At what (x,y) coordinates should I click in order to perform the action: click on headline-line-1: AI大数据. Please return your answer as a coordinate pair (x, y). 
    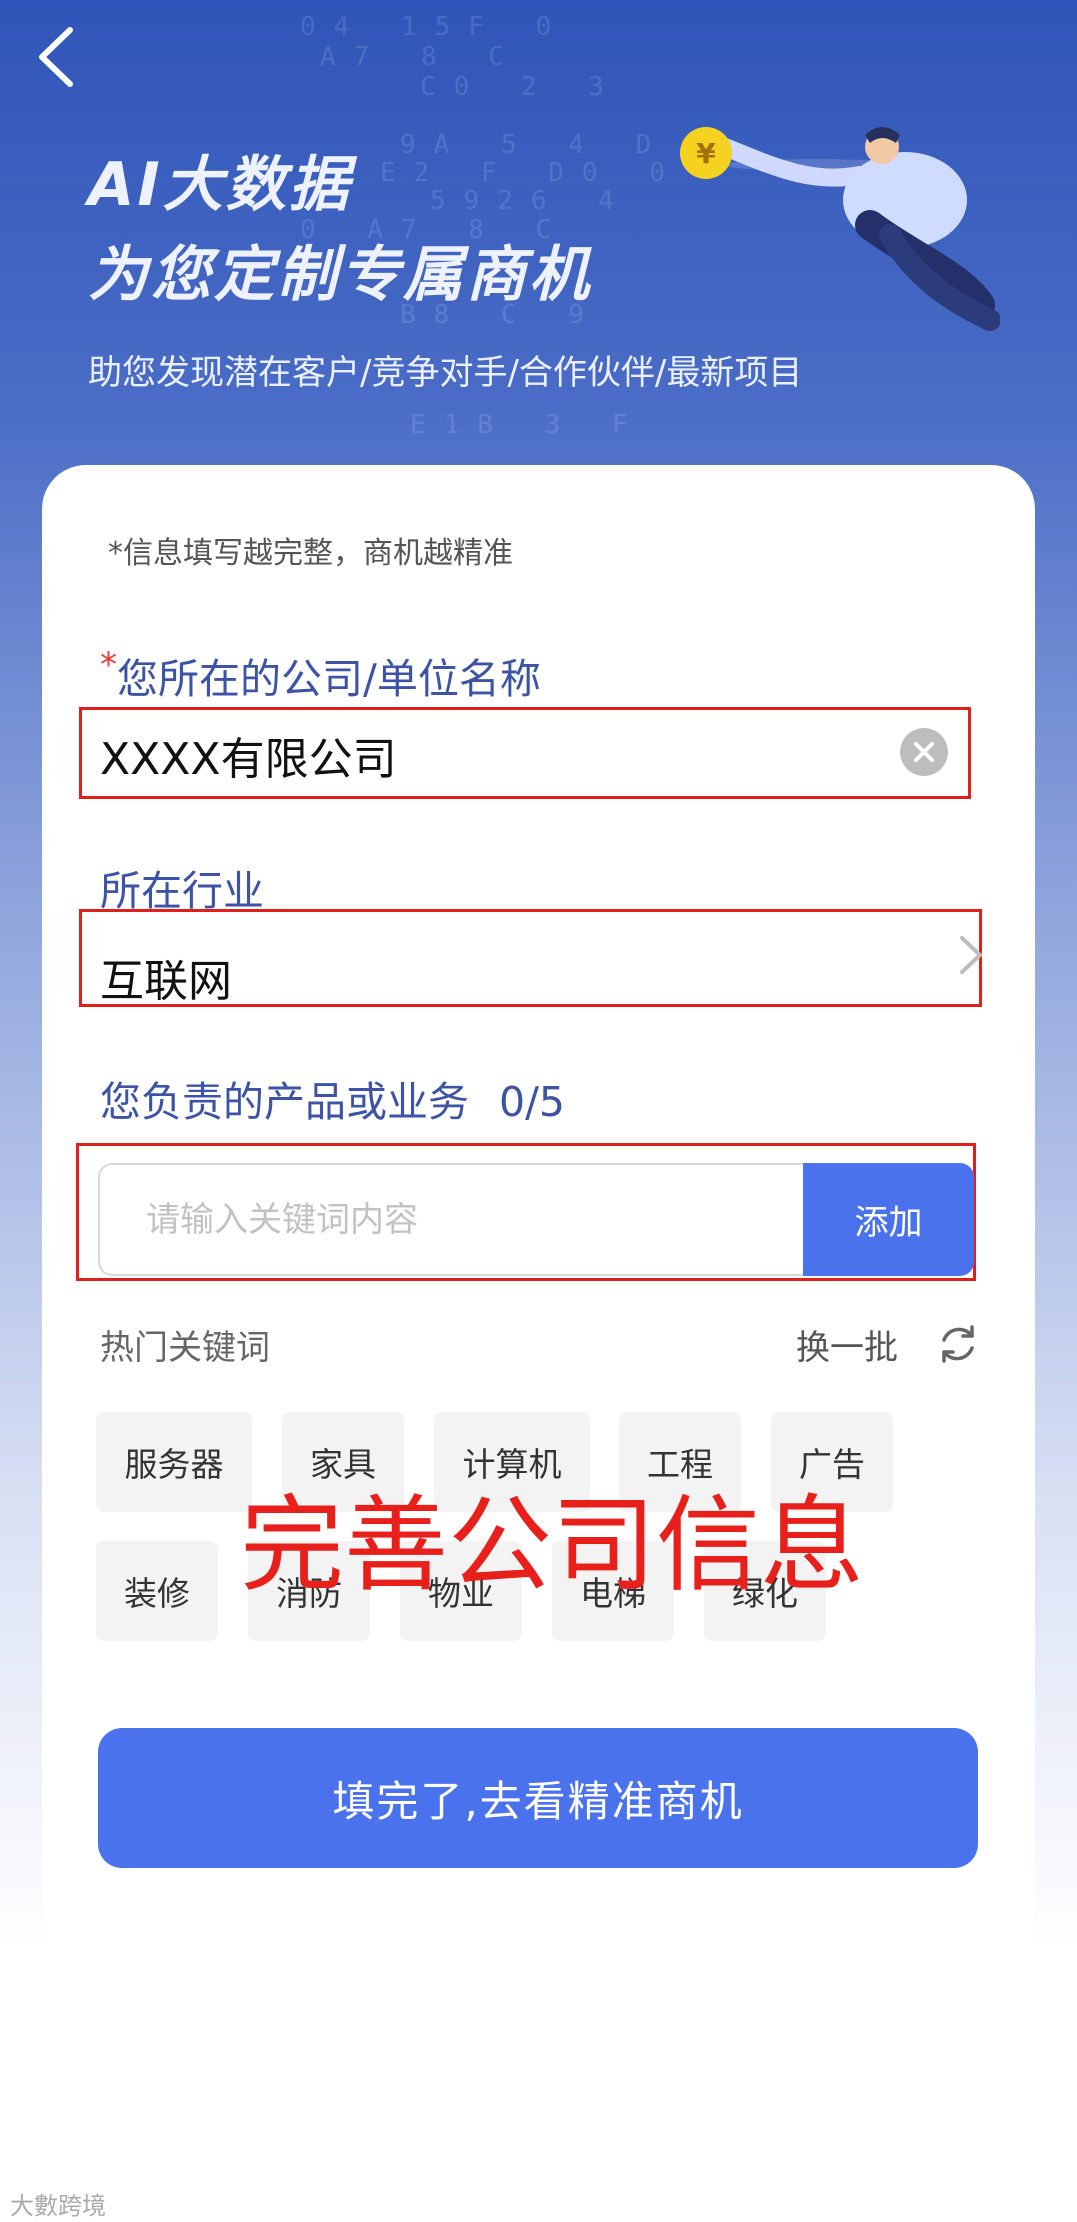
    Looking at the image, I should click on (220, 185).